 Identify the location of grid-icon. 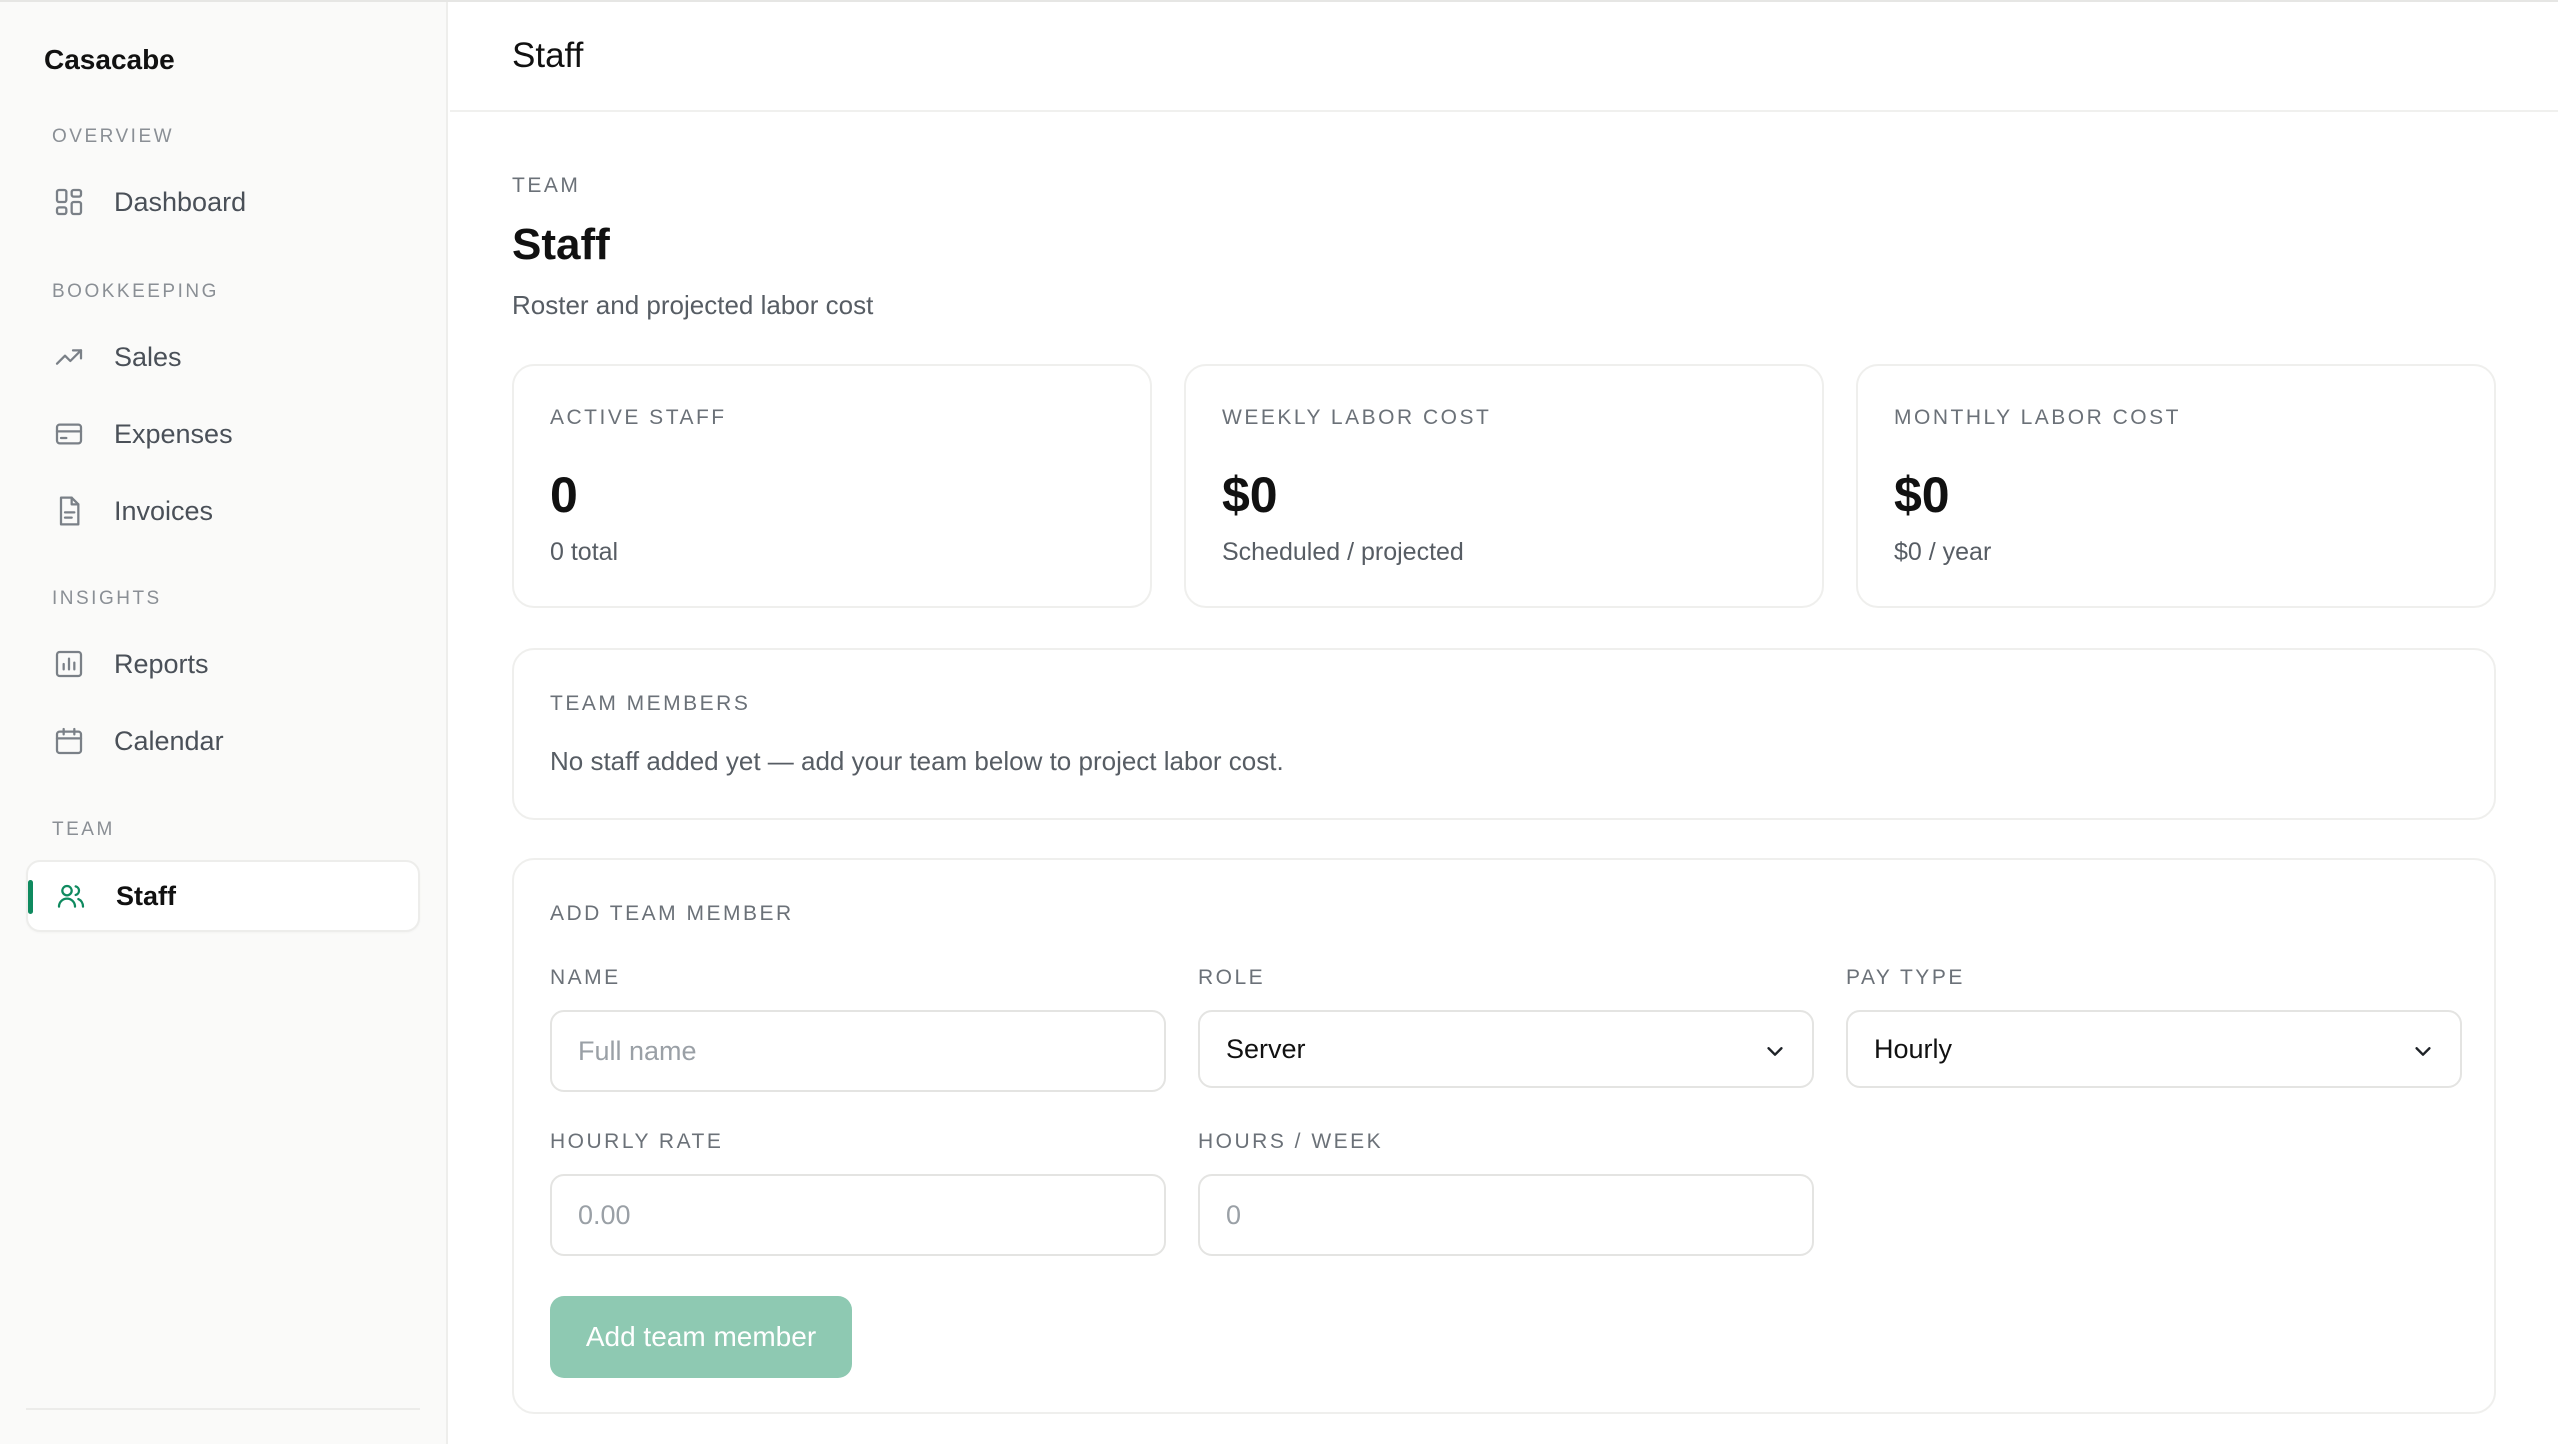
(69, 202).